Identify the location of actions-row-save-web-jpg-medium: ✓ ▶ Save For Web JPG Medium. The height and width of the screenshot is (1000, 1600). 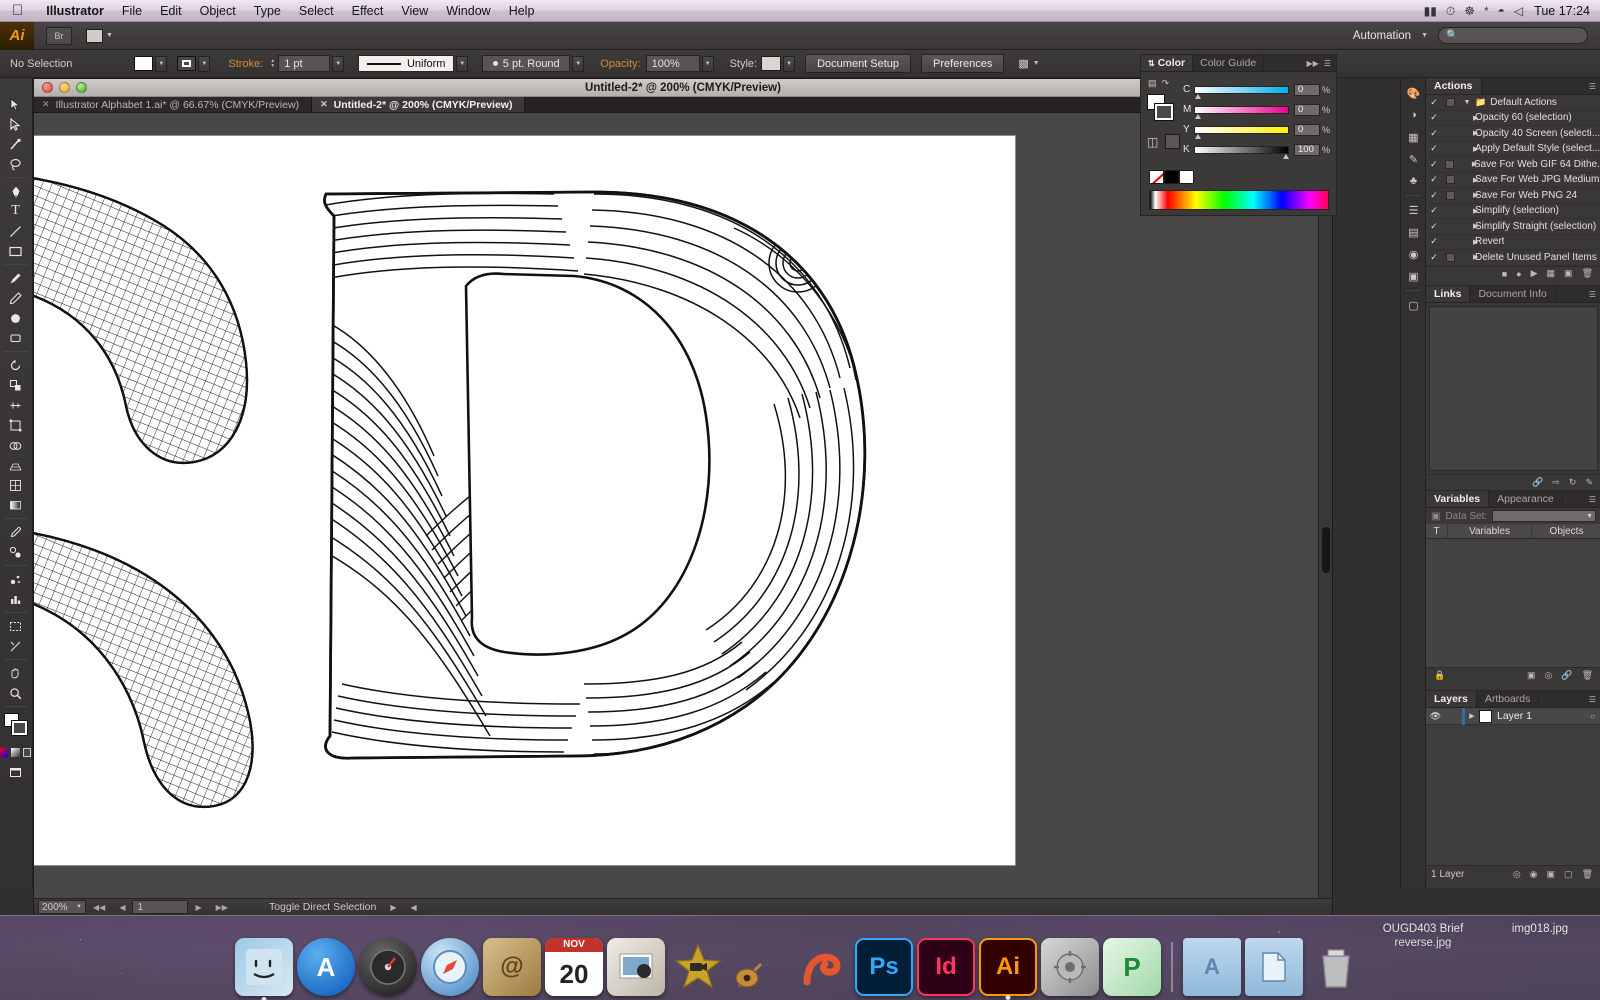
(1513, 180).